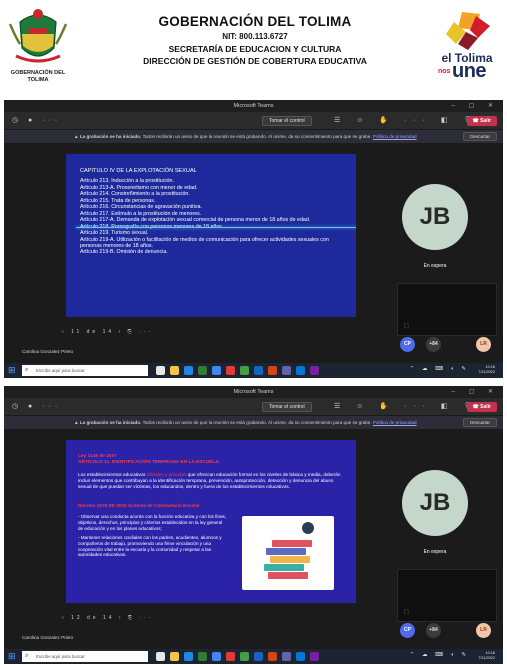 Image resolution: width=507 pixels, height=665 pixels. I want to click on clock-date: 7/11/2022, so click(486, 658).